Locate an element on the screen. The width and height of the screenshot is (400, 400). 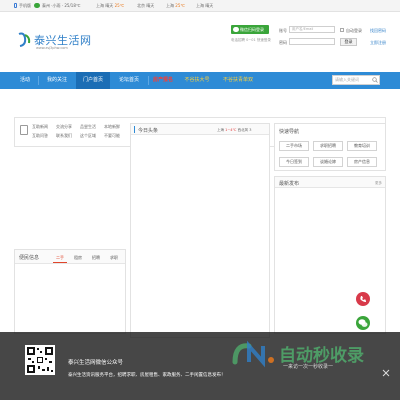
nav-item-forum: 论坛首页 is located at coordinates (129, 80).